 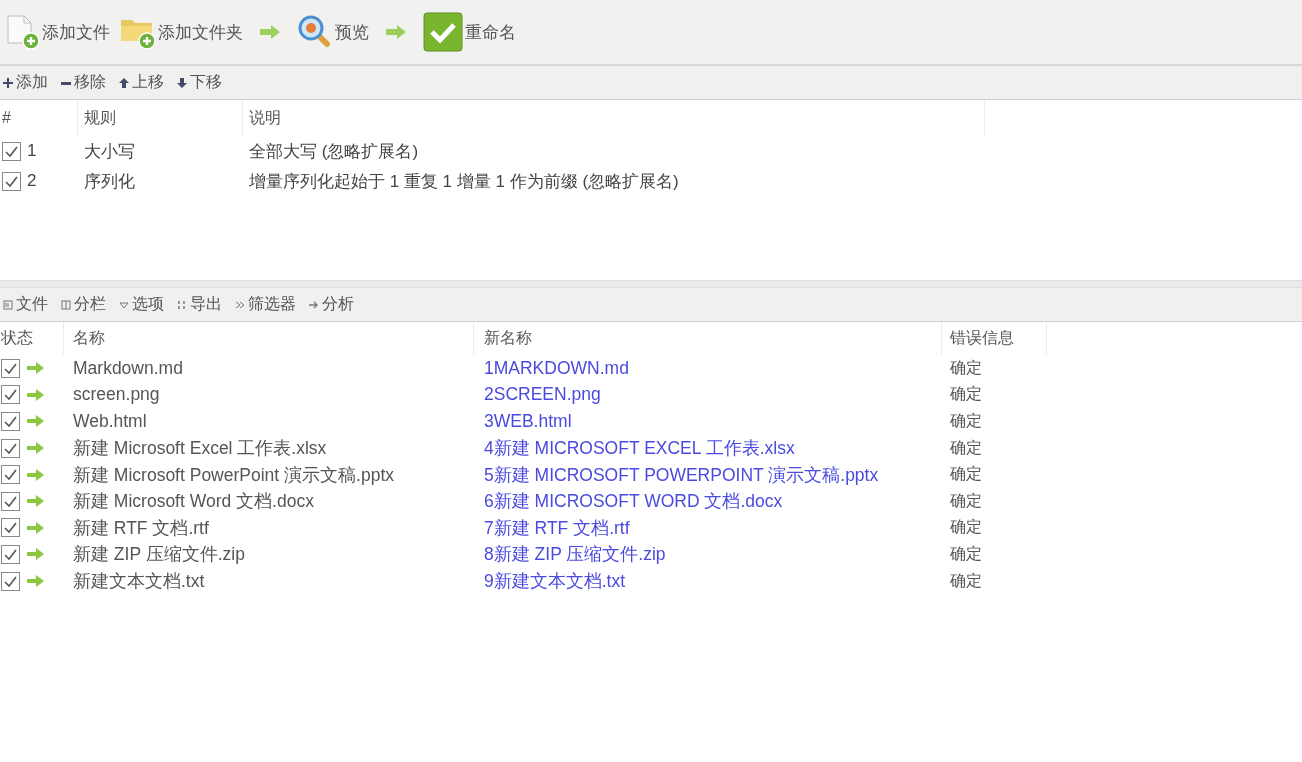 What do you see at coordinates (66, 304) in the screenshot?
I see `columns-icon` at bounding box center [66, 304].